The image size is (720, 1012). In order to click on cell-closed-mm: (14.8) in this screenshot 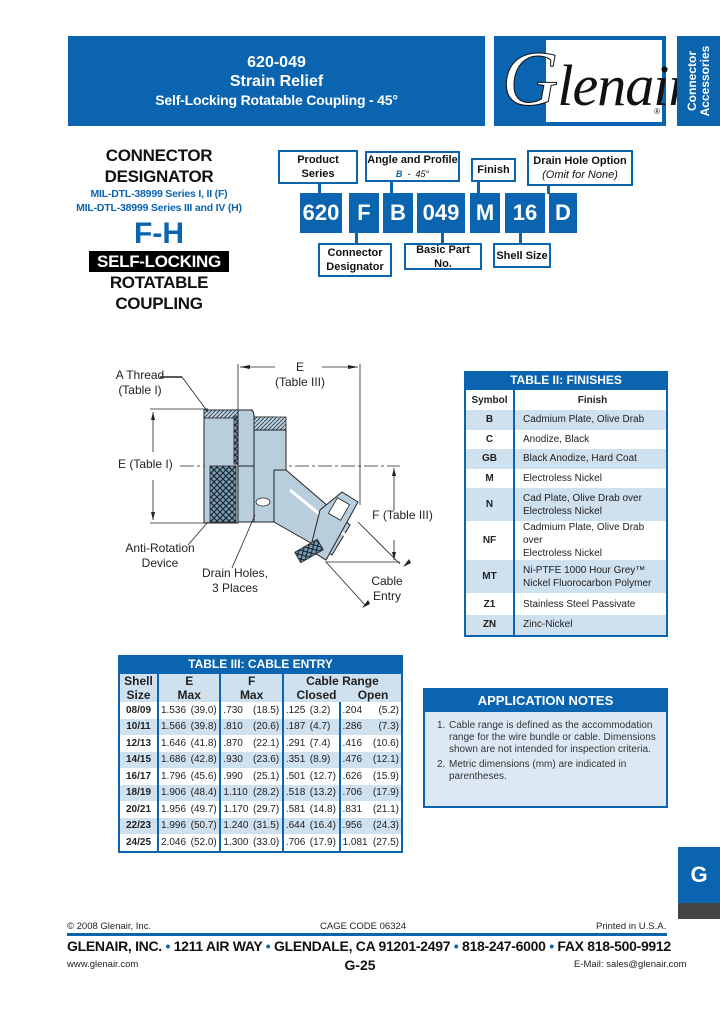, I will do `click(324, 809)`.